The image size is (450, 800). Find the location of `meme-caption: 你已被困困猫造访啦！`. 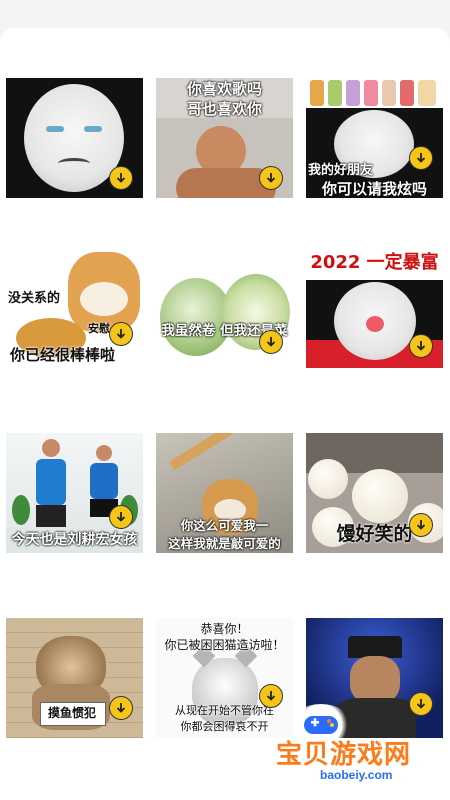

meme-caption: 你已被困困猫造访啦！ is located at coordinates (224, 645).